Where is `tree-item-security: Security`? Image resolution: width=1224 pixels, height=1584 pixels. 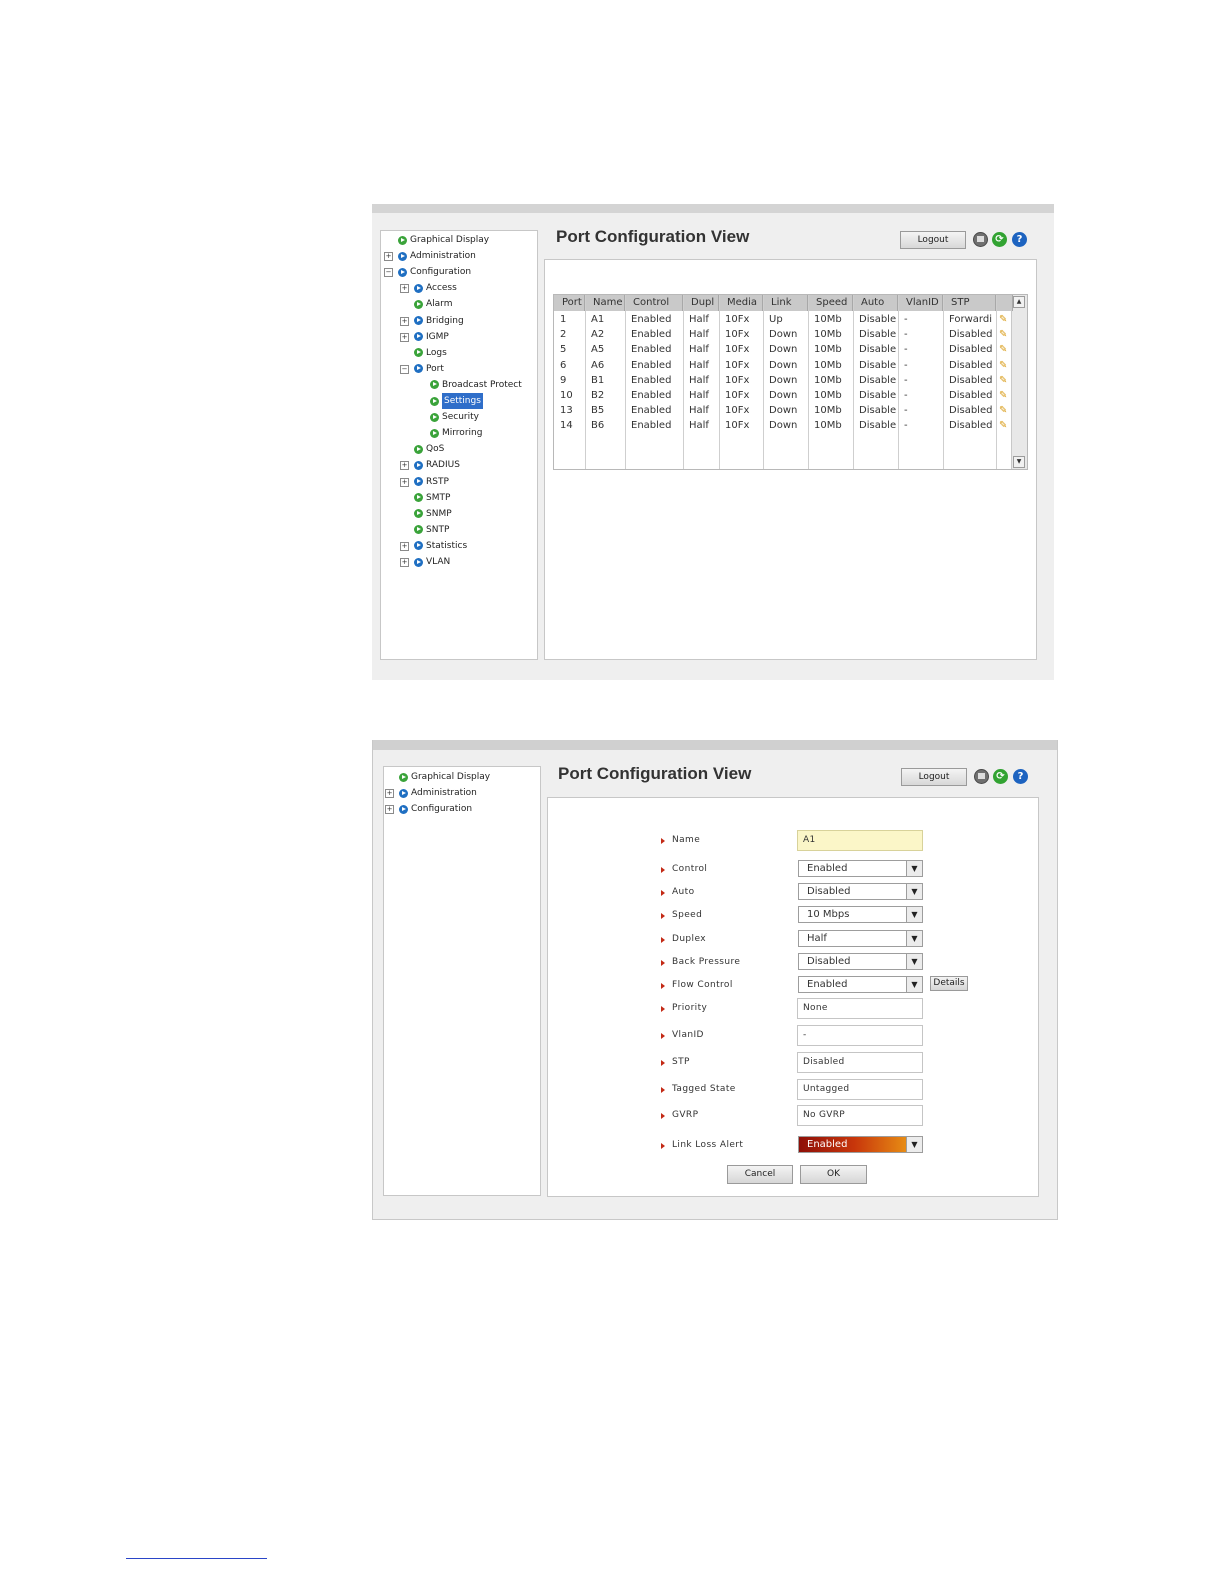
tree-item-security: Security is located at coordinates (454, 417).